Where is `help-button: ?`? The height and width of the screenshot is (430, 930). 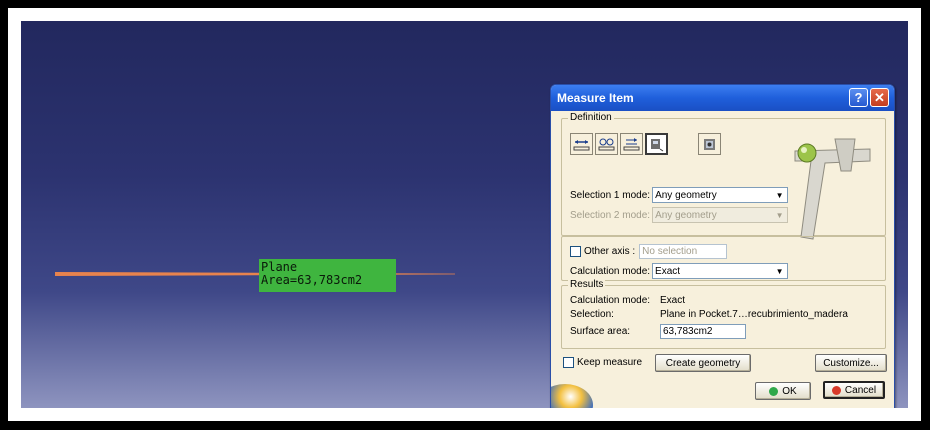
help-button: ? is located at coordinates (858, 97).